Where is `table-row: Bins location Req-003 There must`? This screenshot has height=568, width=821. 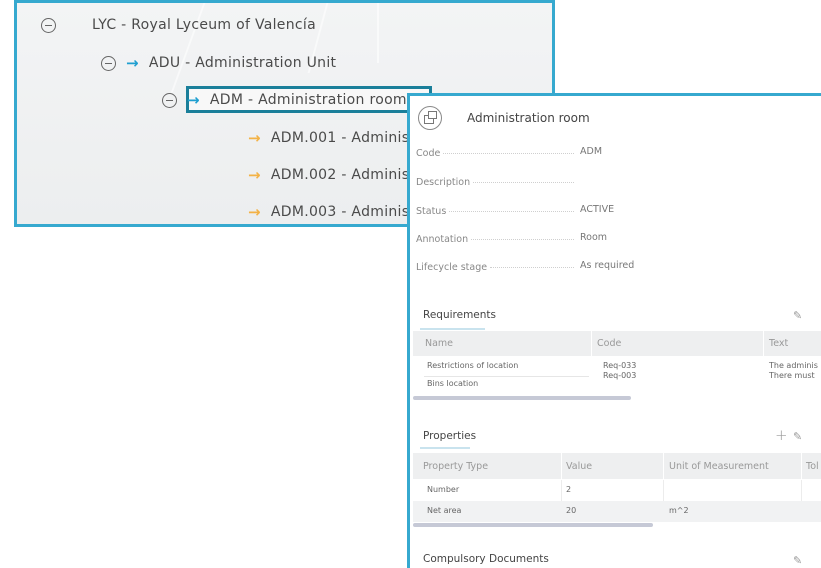 table-row: Bins location Req-003 There must is located at coordinates (617, 380).